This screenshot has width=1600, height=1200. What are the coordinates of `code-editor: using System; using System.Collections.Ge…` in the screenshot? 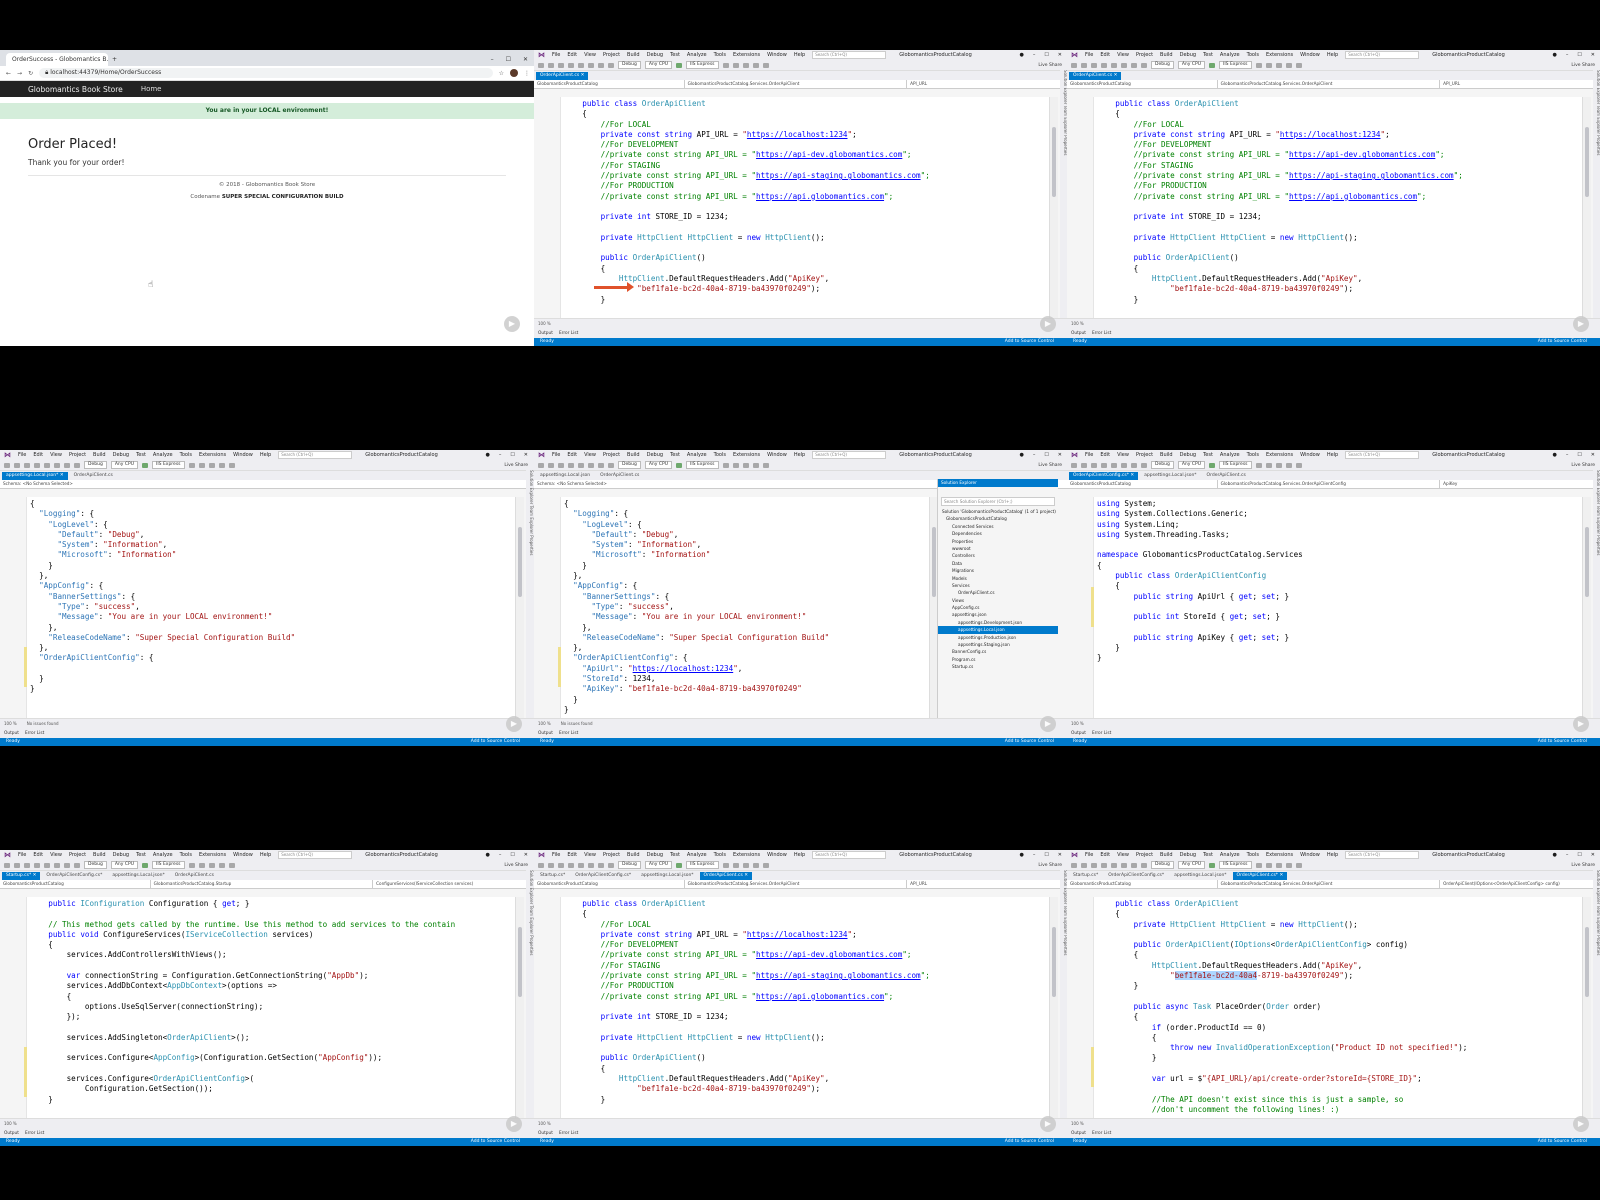 It's located at (1329, 608).